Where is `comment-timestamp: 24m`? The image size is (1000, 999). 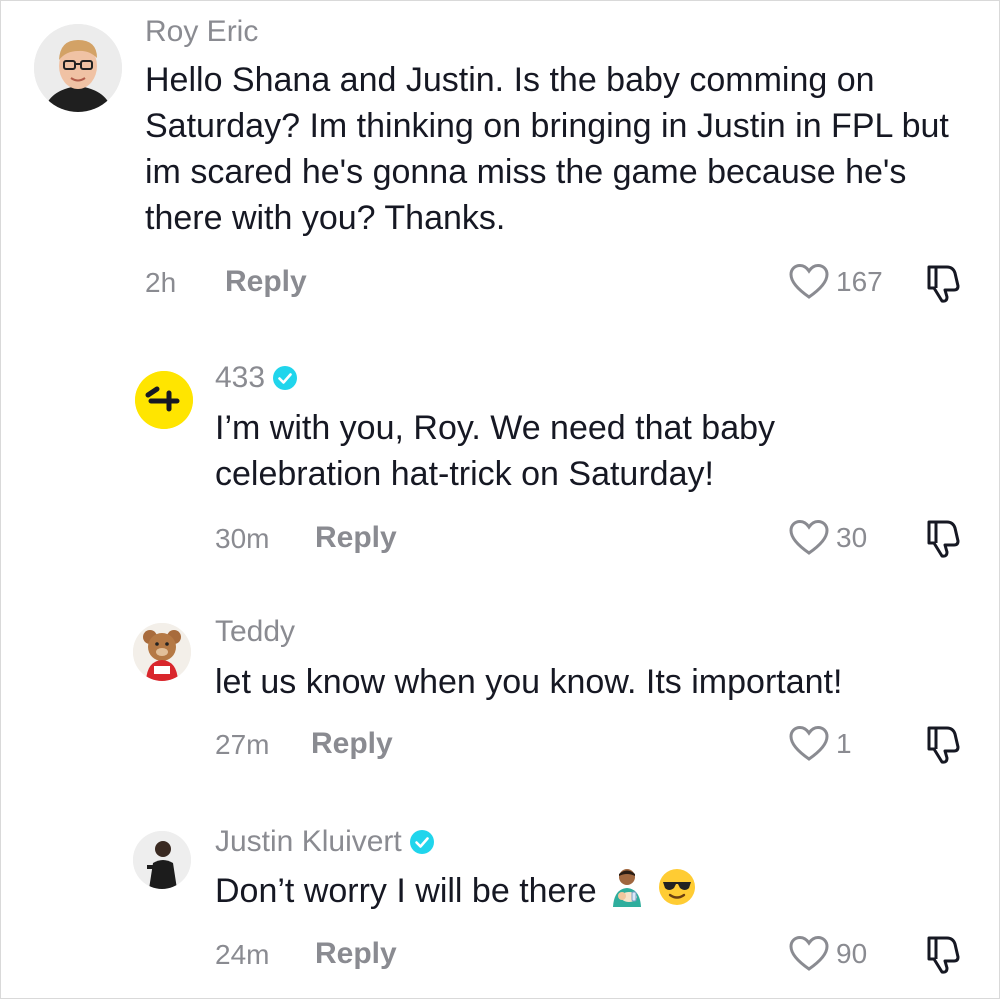 comment-timestamp: 24m is located at coordinates (242, 954).